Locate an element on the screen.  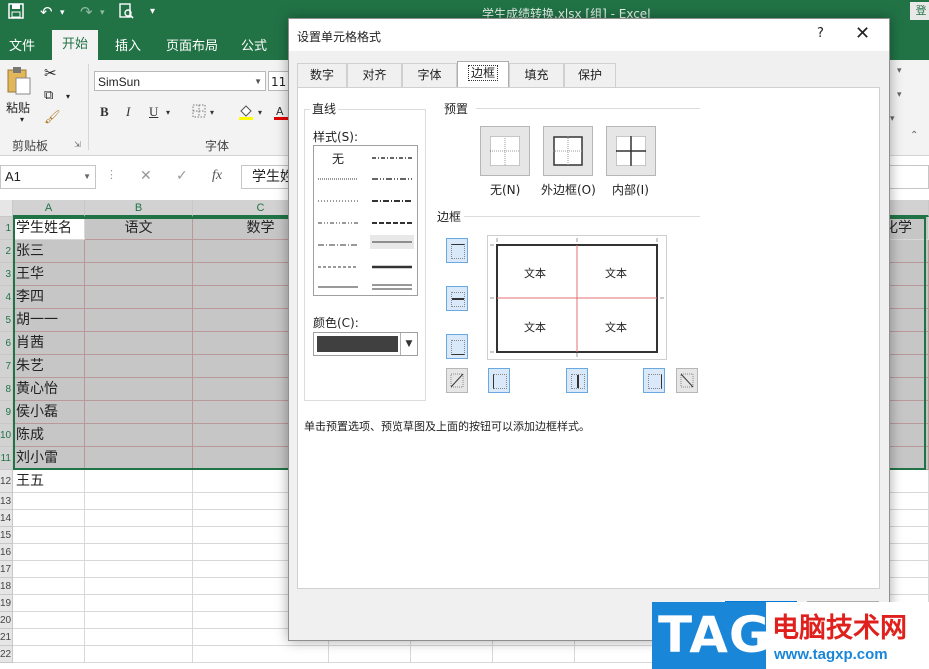
preset-outline-button is located at coordinates (568, 151).